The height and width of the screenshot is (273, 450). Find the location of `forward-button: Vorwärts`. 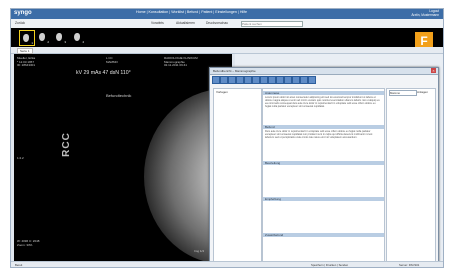

forward-button: Vorwärts is located at coordinates (157, 23).